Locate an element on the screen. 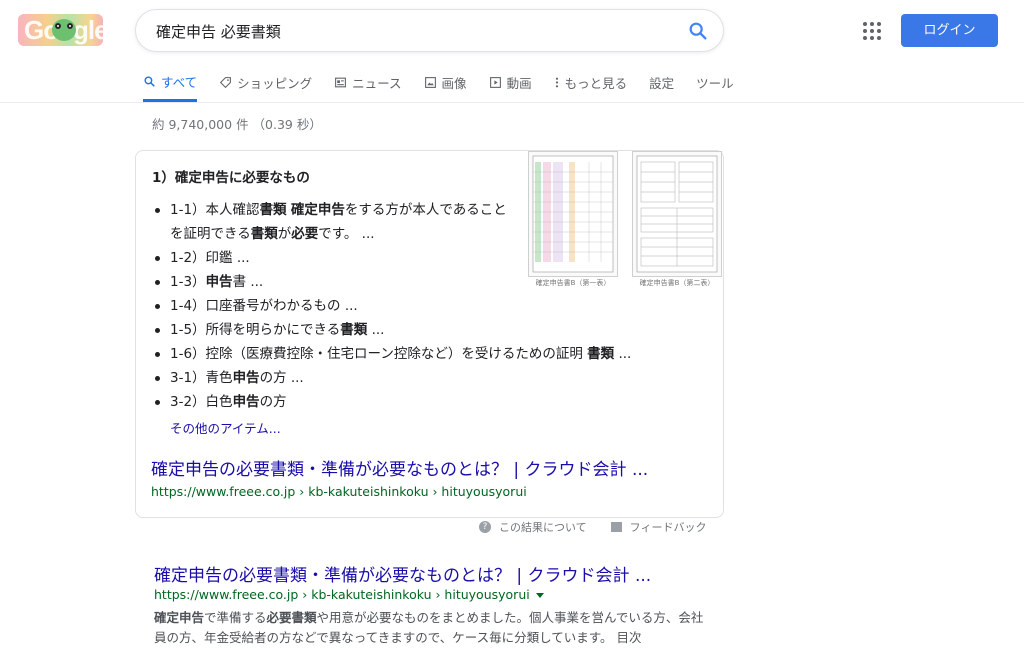 The width and height of the screenshot is (1024, 648). tab-label: ニュース is located at coordinates (377, 83).